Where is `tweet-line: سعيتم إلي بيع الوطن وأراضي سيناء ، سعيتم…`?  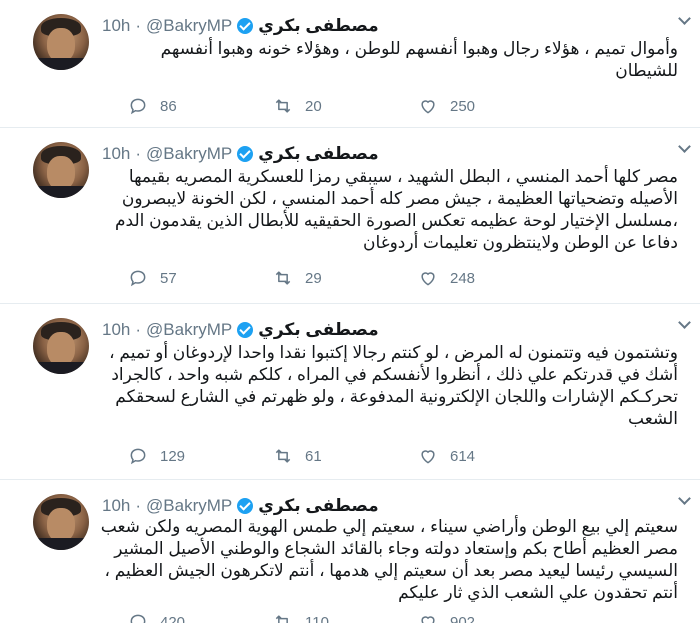 tweet-line: سعيتم إلي بيع الوطن وأراضي سيناء ، سعيتم… is located at coordinates (389, 526).